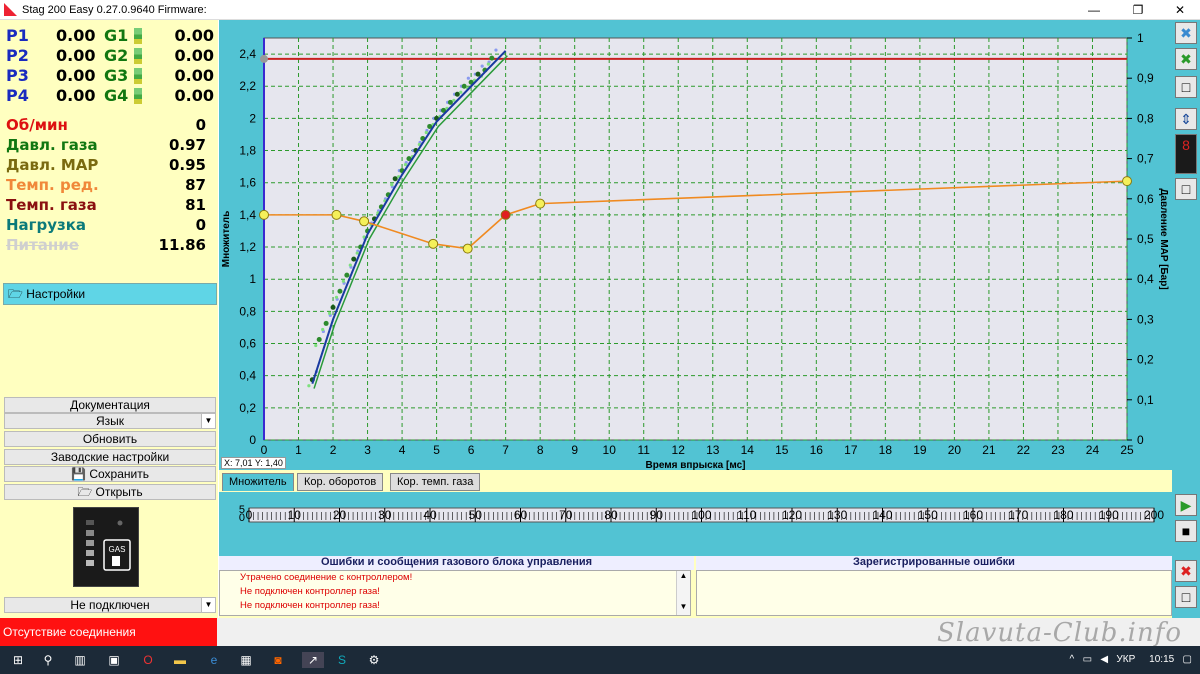 The height and width of the screenshot is (674, 1200). I want to click on language-select: Язык ▼, so click(110, 421).